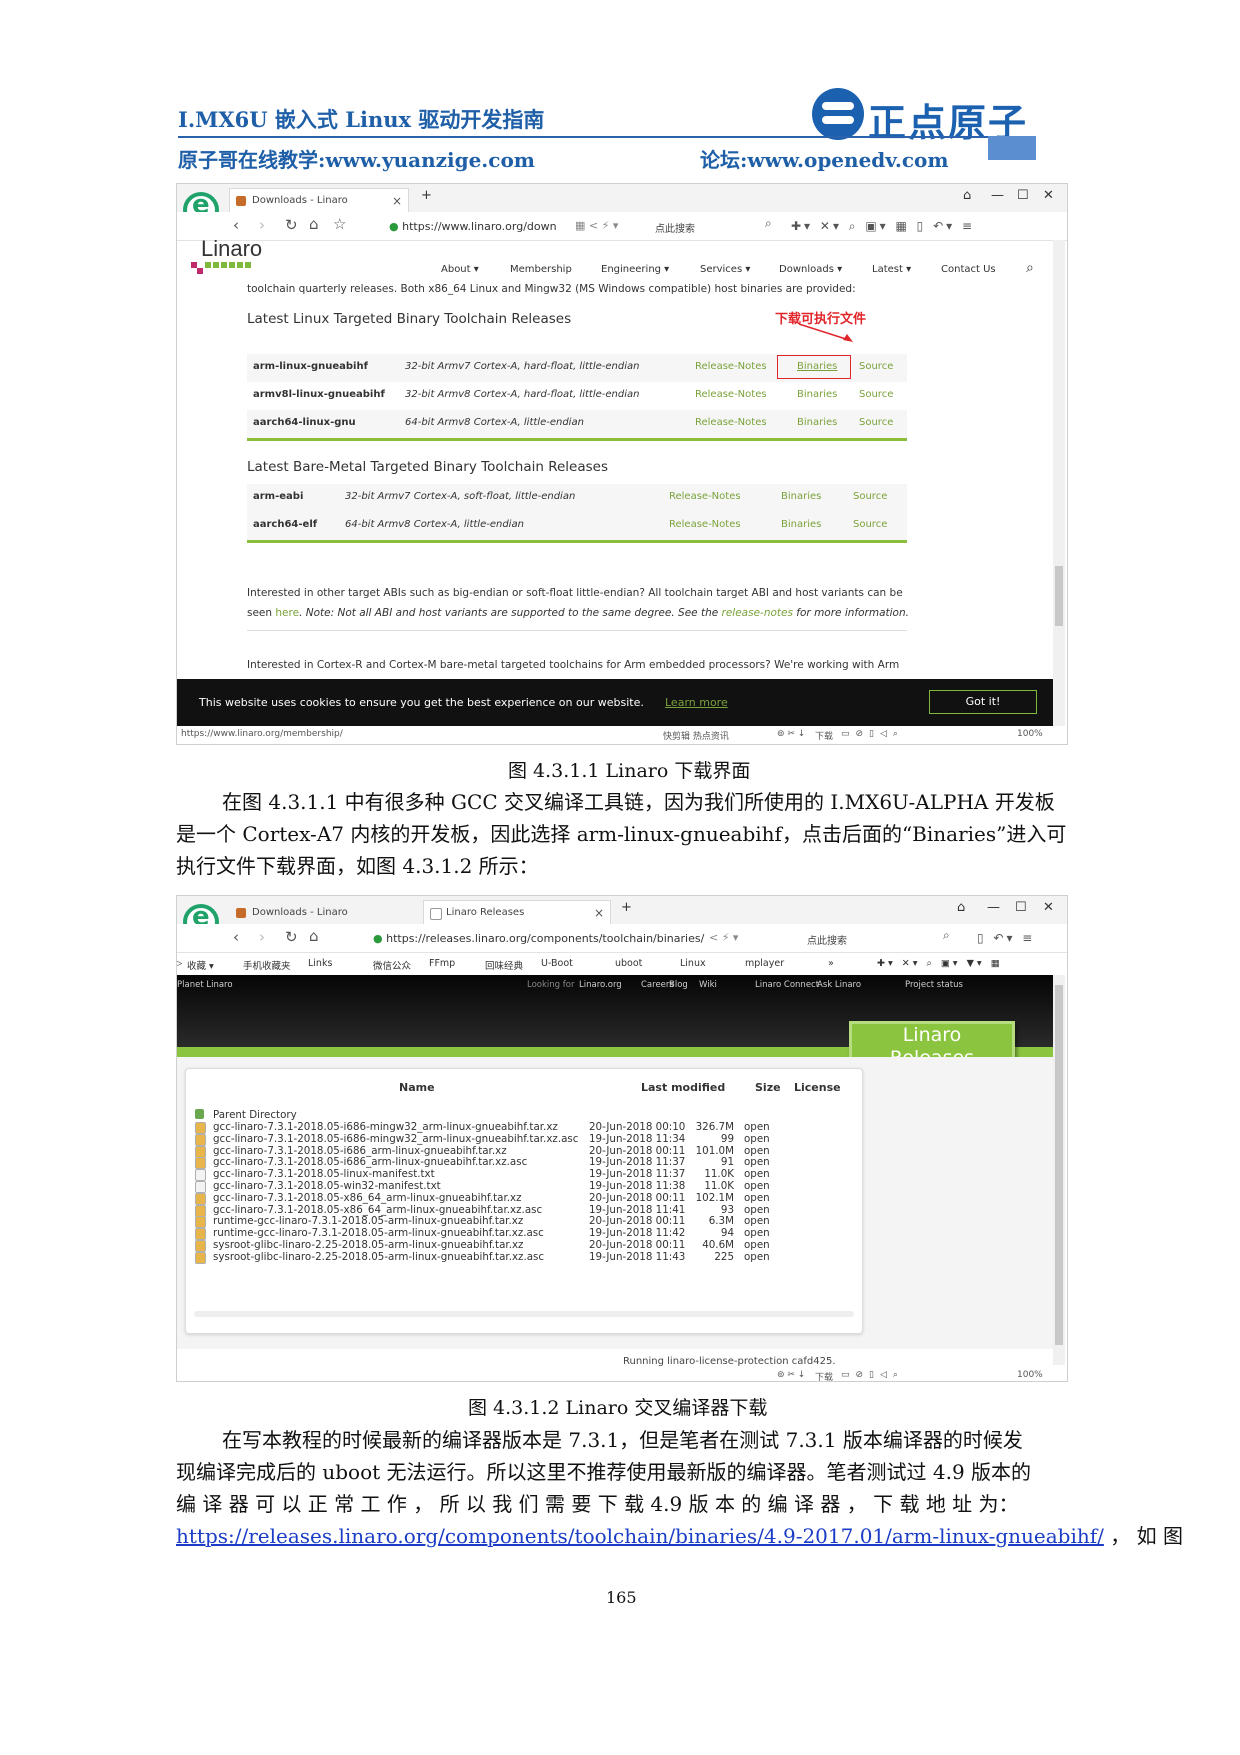 This screenshot has width=1240, height=1755. I want to click on header-link: Ask Linaro, so click(839, 985).